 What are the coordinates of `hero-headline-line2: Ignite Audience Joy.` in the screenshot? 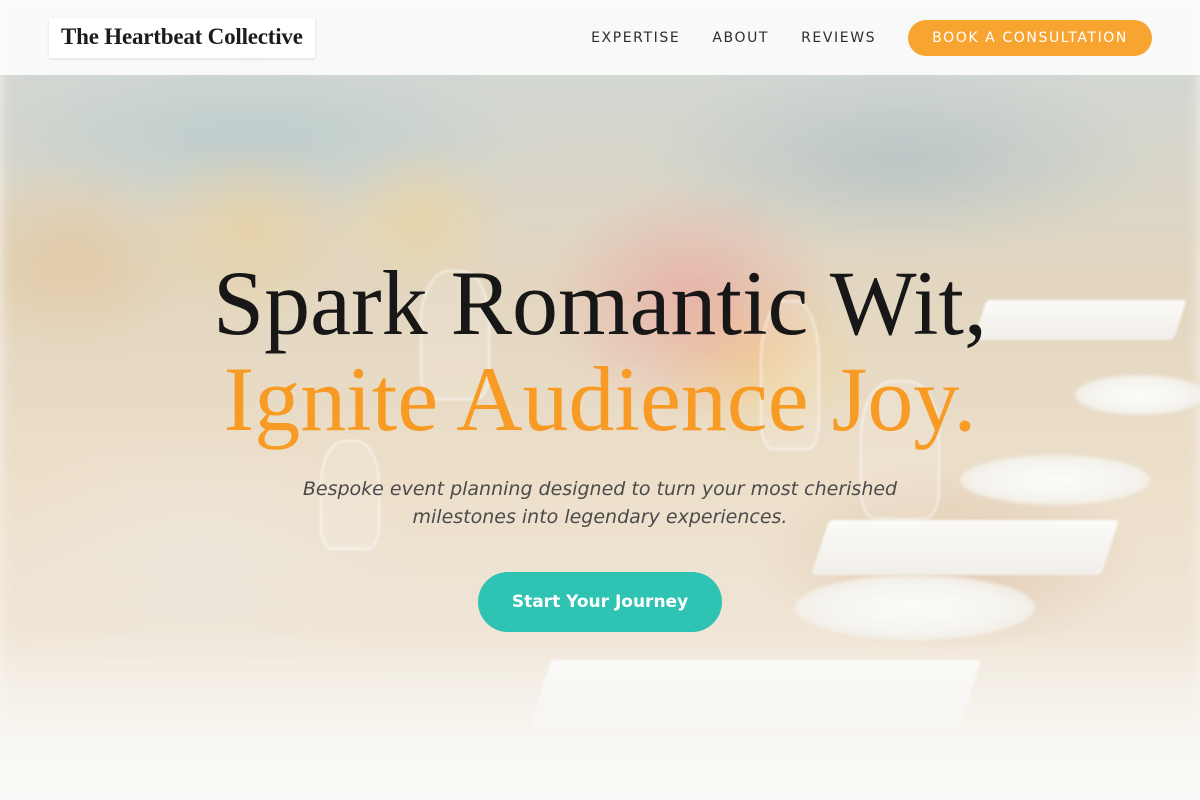 It's located at (600, 399).